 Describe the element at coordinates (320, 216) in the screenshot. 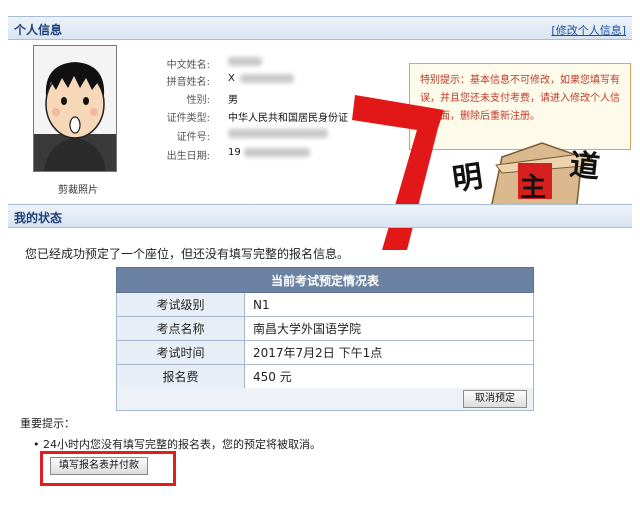

I see `my-status-header: 我的状态` at that location.